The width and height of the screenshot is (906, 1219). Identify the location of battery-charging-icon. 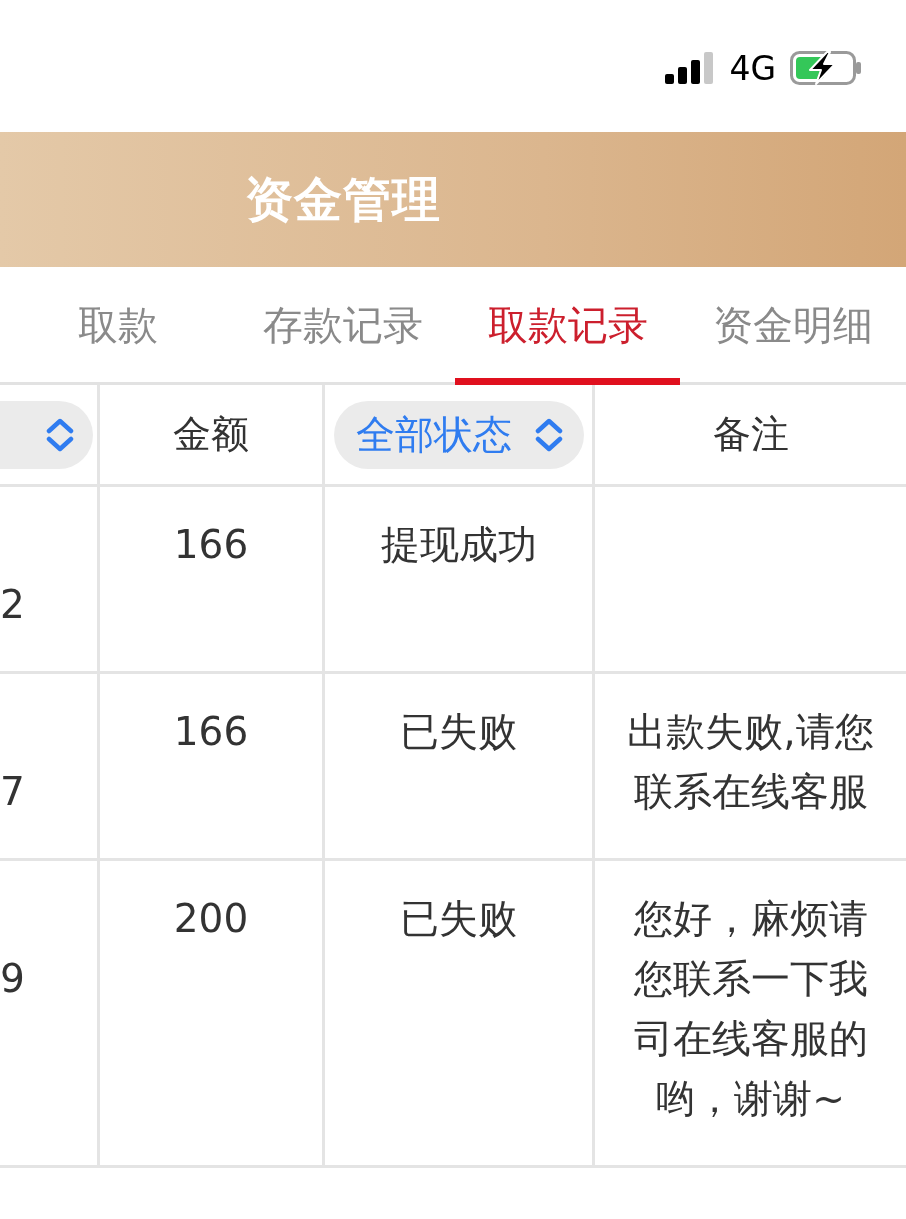
(826, 68).